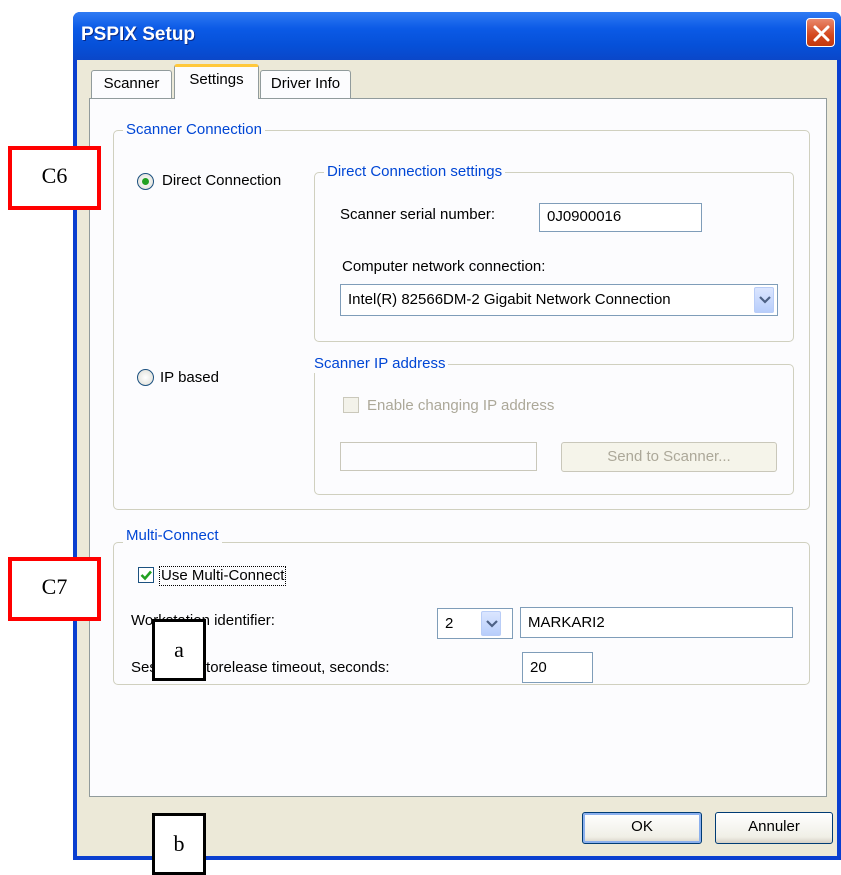 This screenshot has height=875, width=841. Describe the element at coordinates (415, 172) in the screenshot. I see `direct-connection-settings-legend: Direct Connection settings` at that location.